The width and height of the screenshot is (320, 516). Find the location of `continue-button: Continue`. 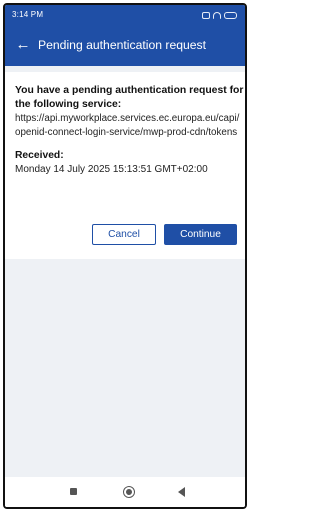

continue-button: Continue is located at coordinates (200, 234).